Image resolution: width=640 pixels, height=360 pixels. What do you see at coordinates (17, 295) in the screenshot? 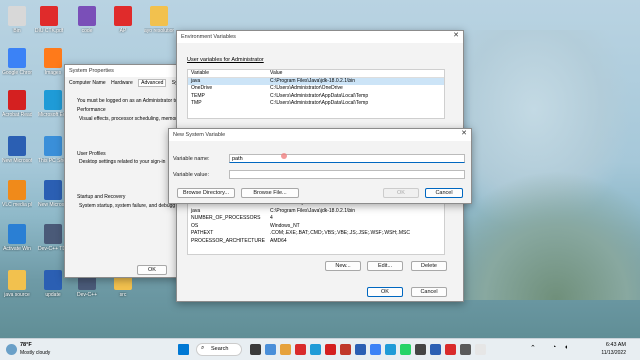
I see `desktop-icon-label: java source` at bounding box center [17, 295].